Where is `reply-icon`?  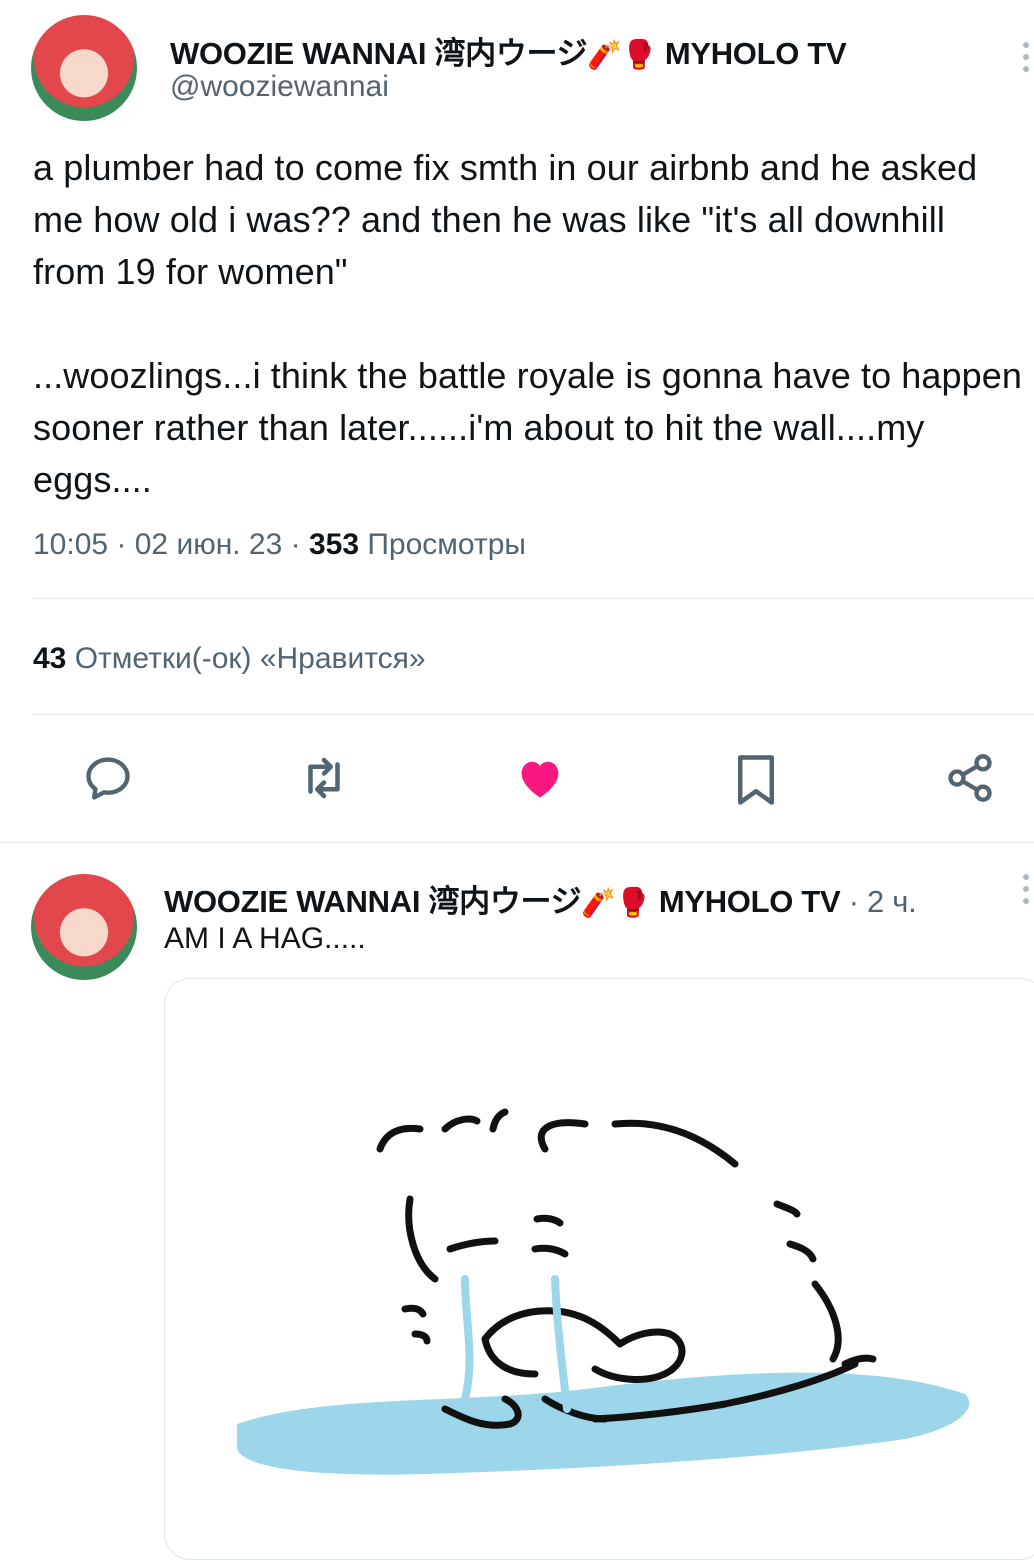
reply-icon is located at coordinates (108, 778).